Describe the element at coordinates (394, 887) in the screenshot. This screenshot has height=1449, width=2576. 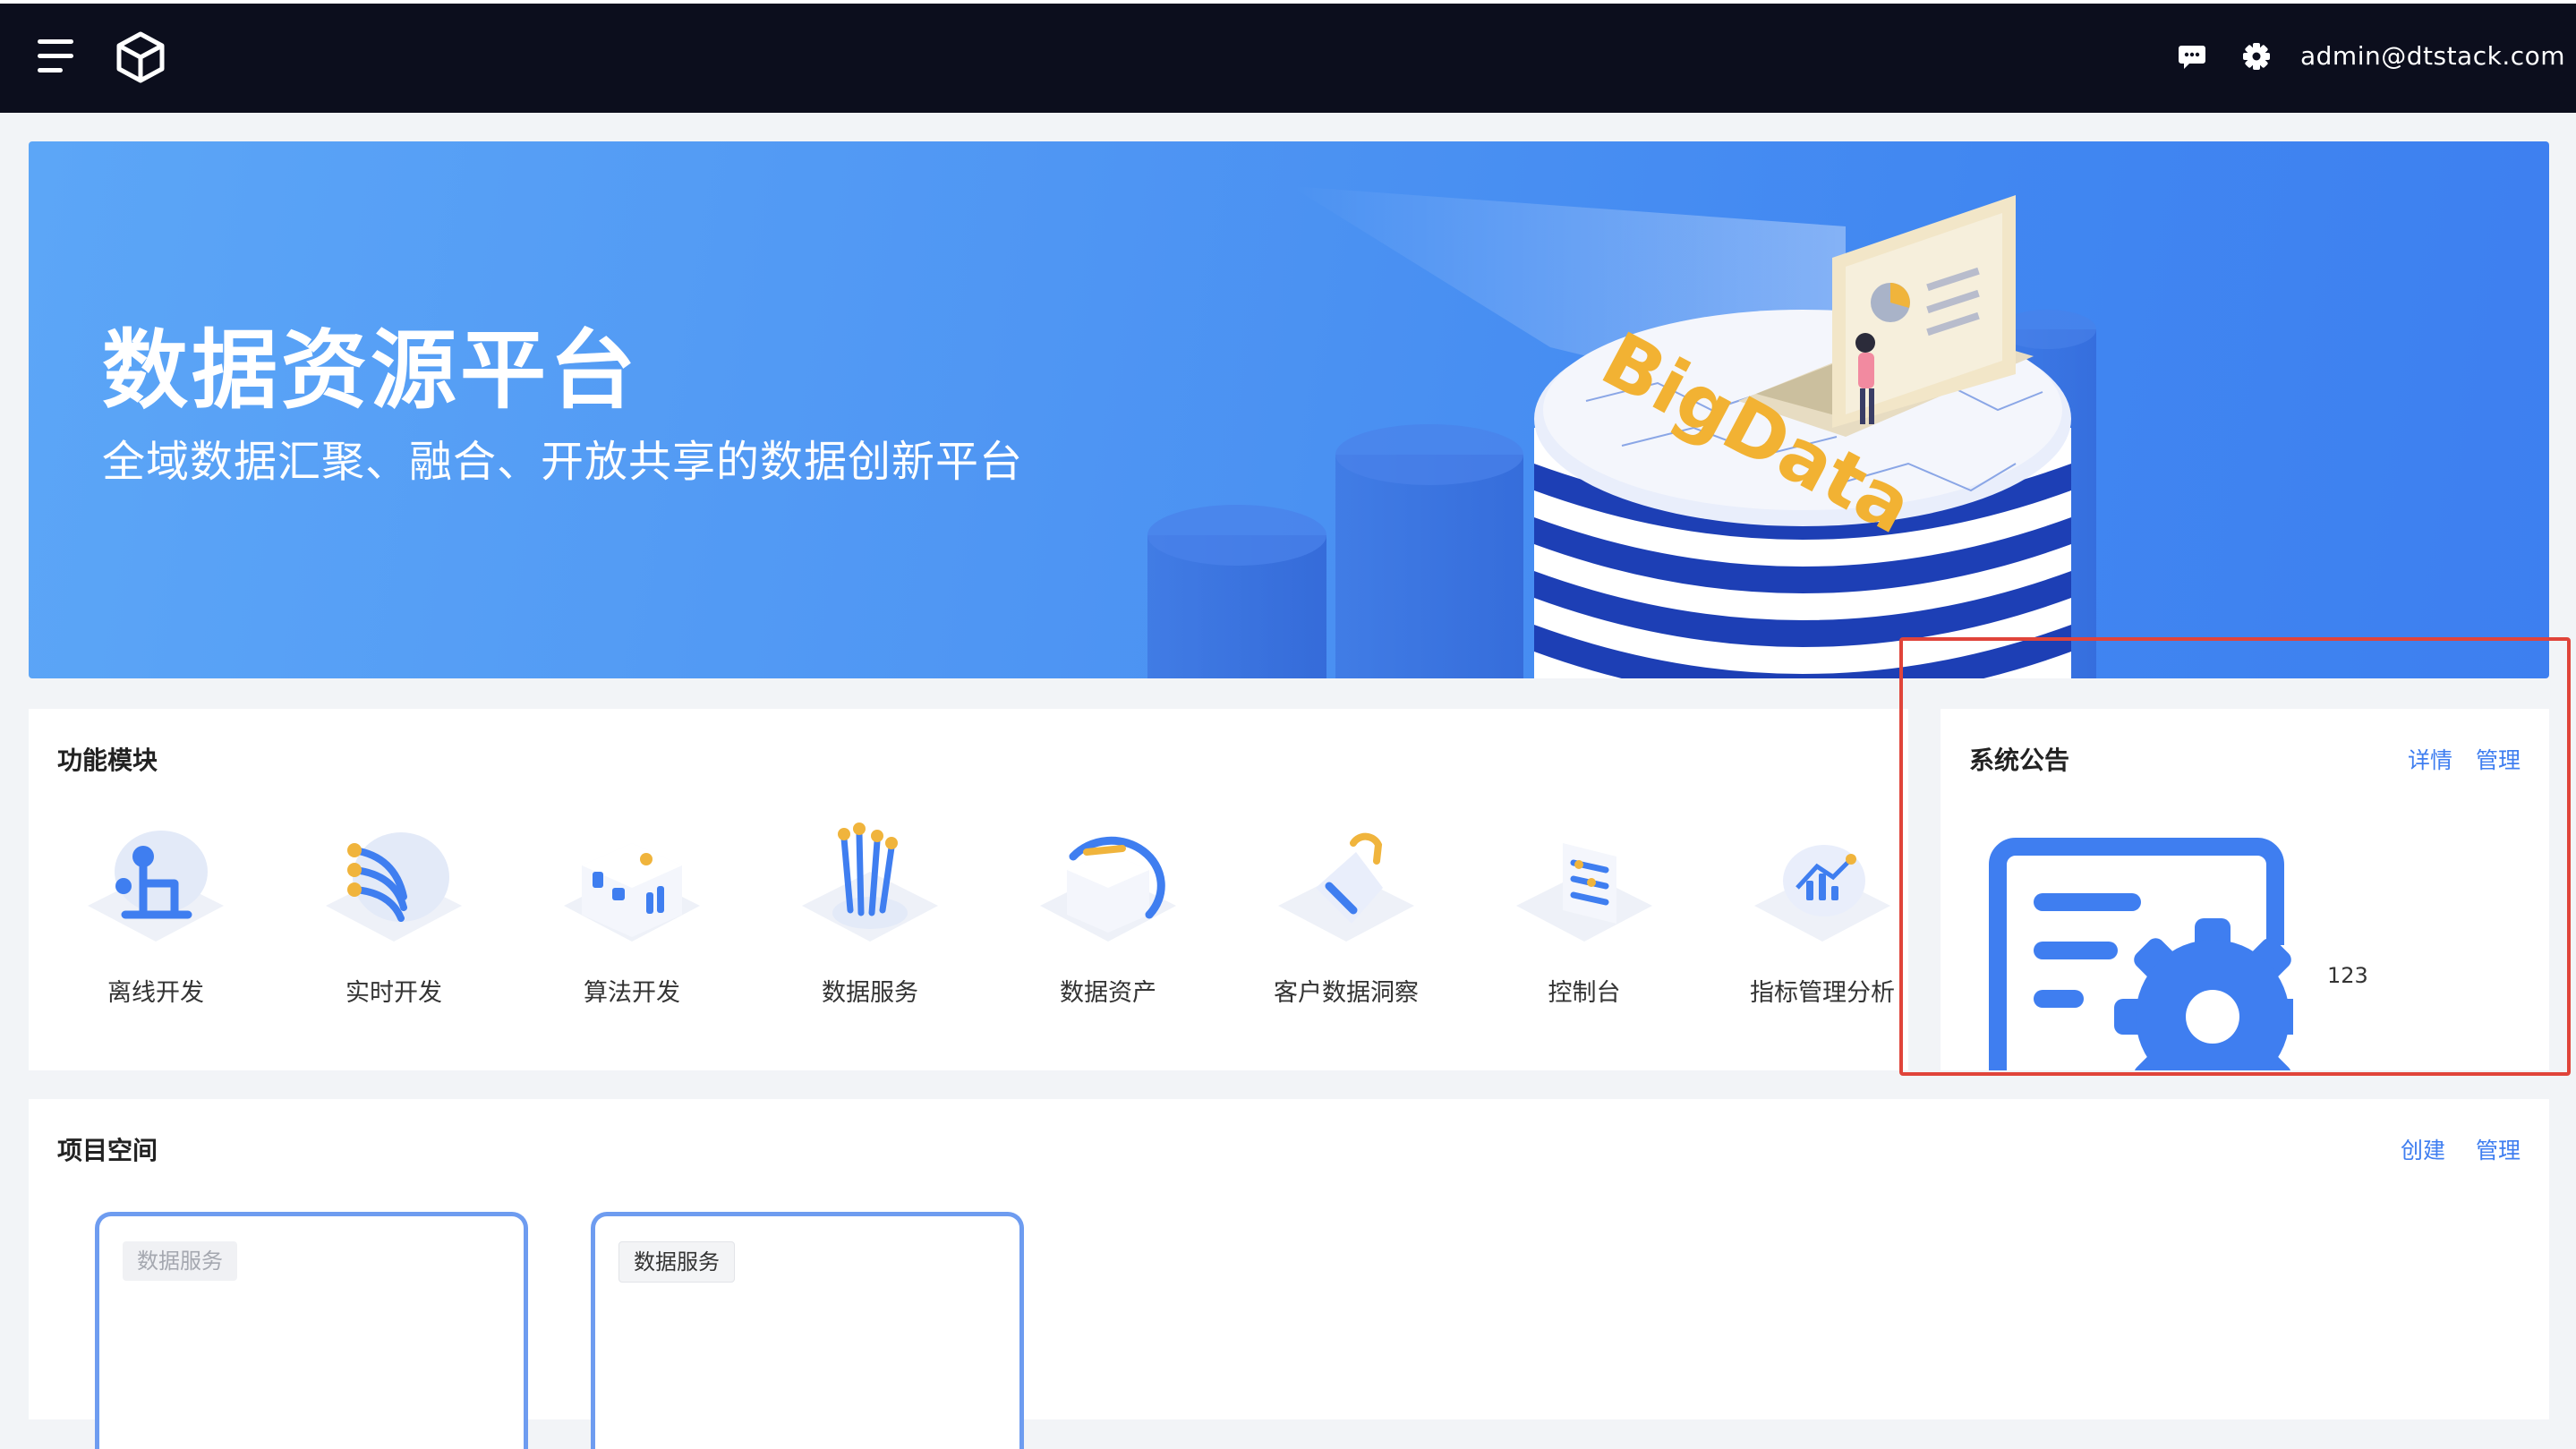
I see `realtime-dev-icon` at that location.